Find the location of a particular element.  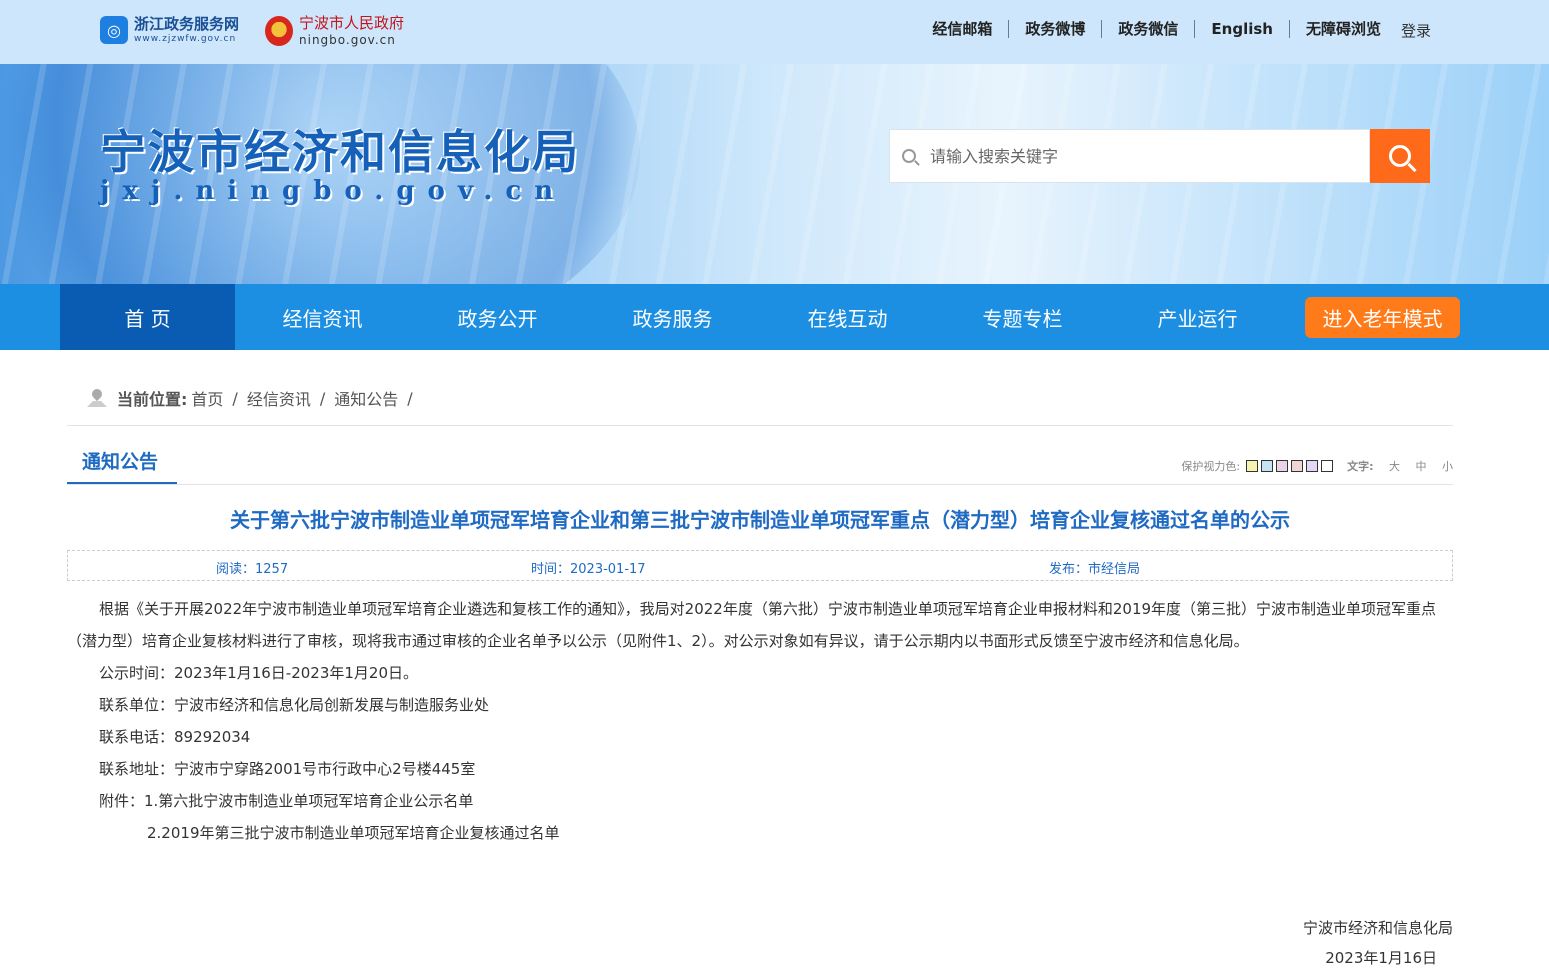

location-icon is located at coordinates (97, 398).